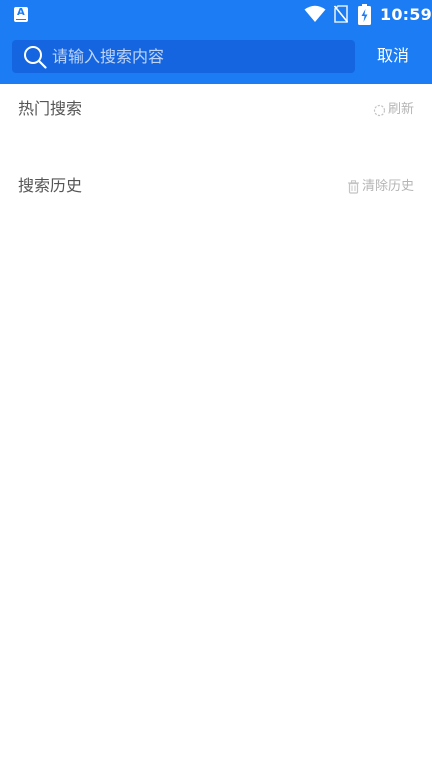 The height and width of the screenshot is (768, 432). I want to click on search-icon, so click(35, 57).